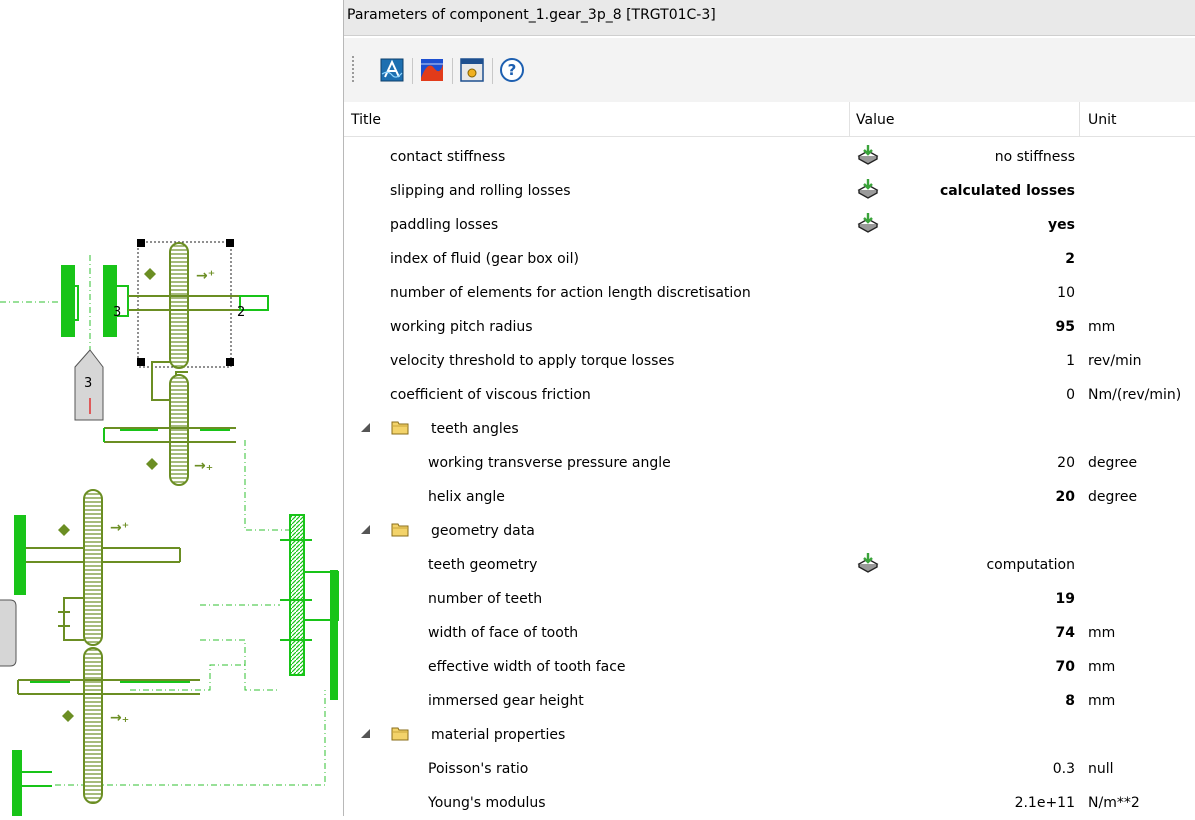 Image resolution: width=1195 pixels, height=820 pixels. What do you see at coordinates (769, 735) in the screenshot?
I see `group-row: material properties` at bounding box center [769, 735].